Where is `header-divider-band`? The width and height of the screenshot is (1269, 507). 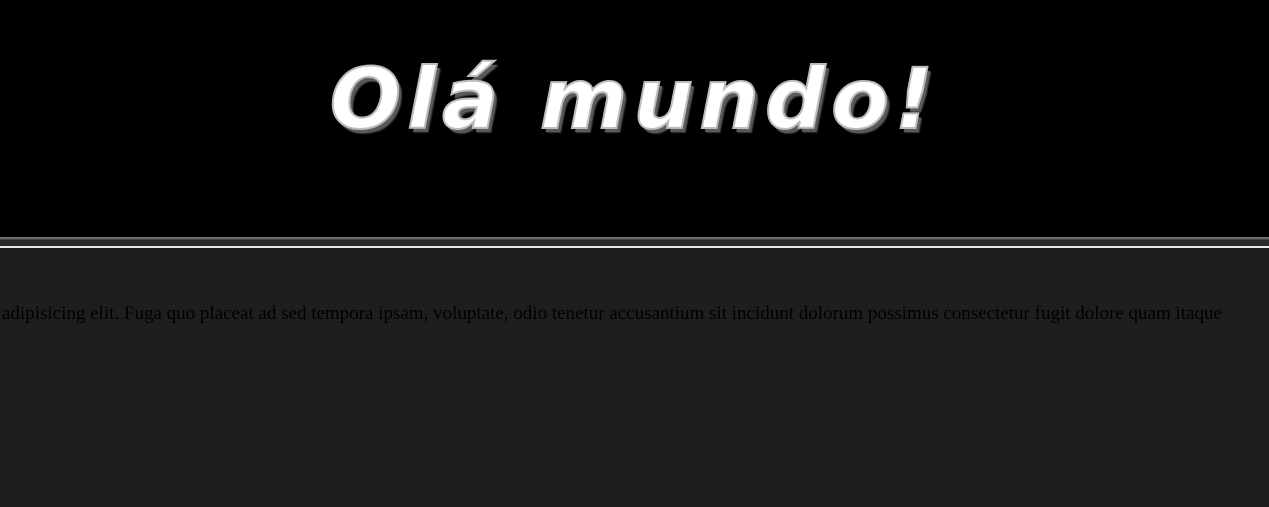 header-divider-band is located at coordinates (634, 241).